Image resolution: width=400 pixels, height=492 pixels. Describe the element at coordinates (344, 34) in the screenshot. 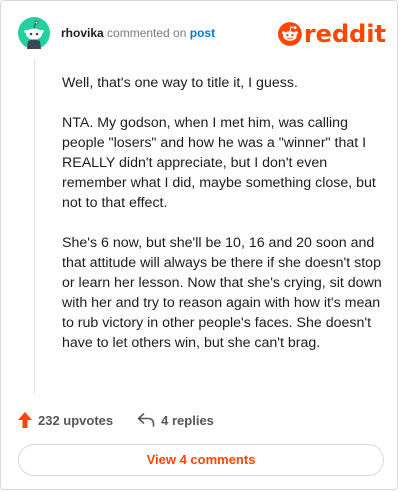

I see `reddit-wordmark: reddit` at that location.